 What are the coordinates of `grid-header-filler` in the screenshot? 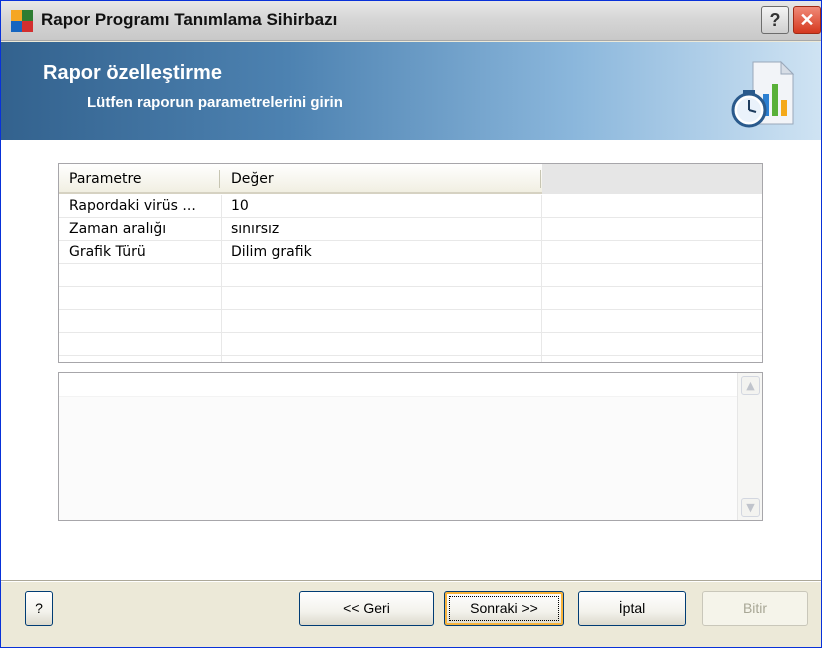 It's located at (652, 179).